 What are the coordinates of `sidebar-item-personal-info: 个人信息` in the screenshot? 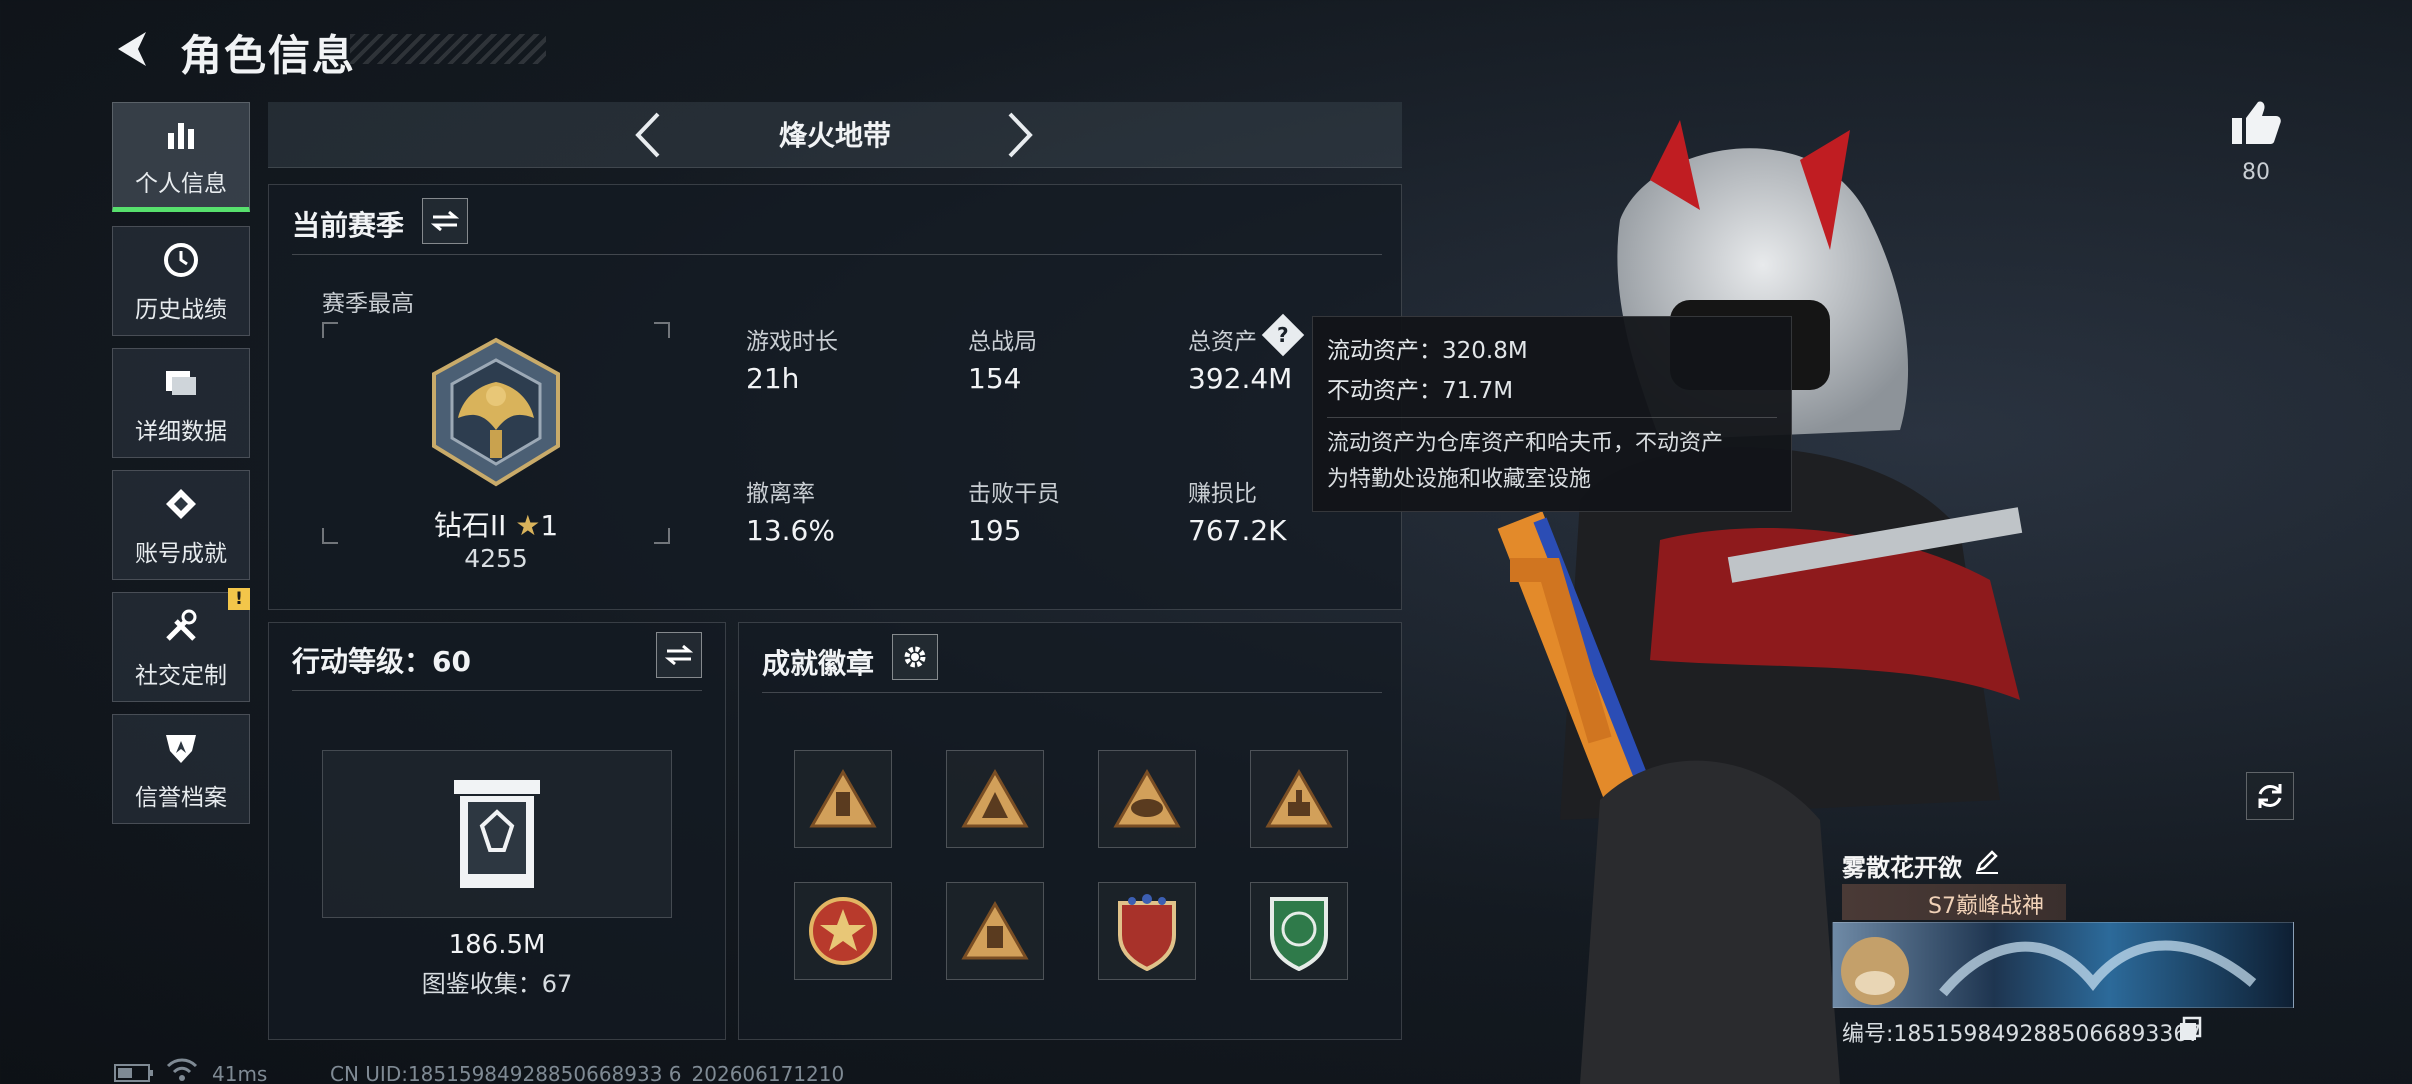 It's located at (181, 157).